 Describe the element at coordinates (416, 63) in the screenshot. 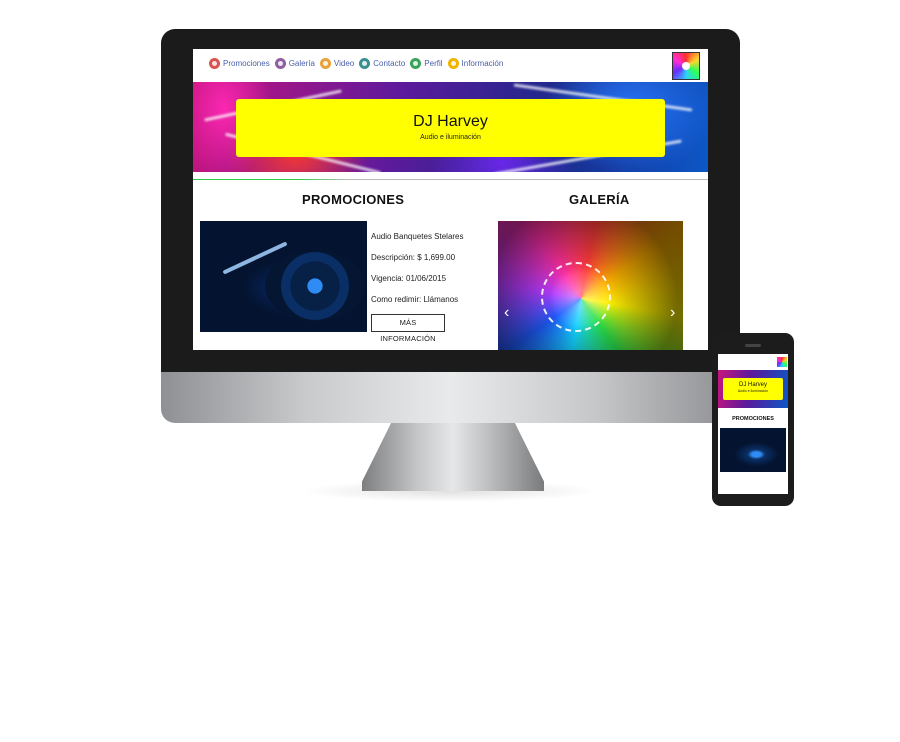

I see `user-icon` at that location.